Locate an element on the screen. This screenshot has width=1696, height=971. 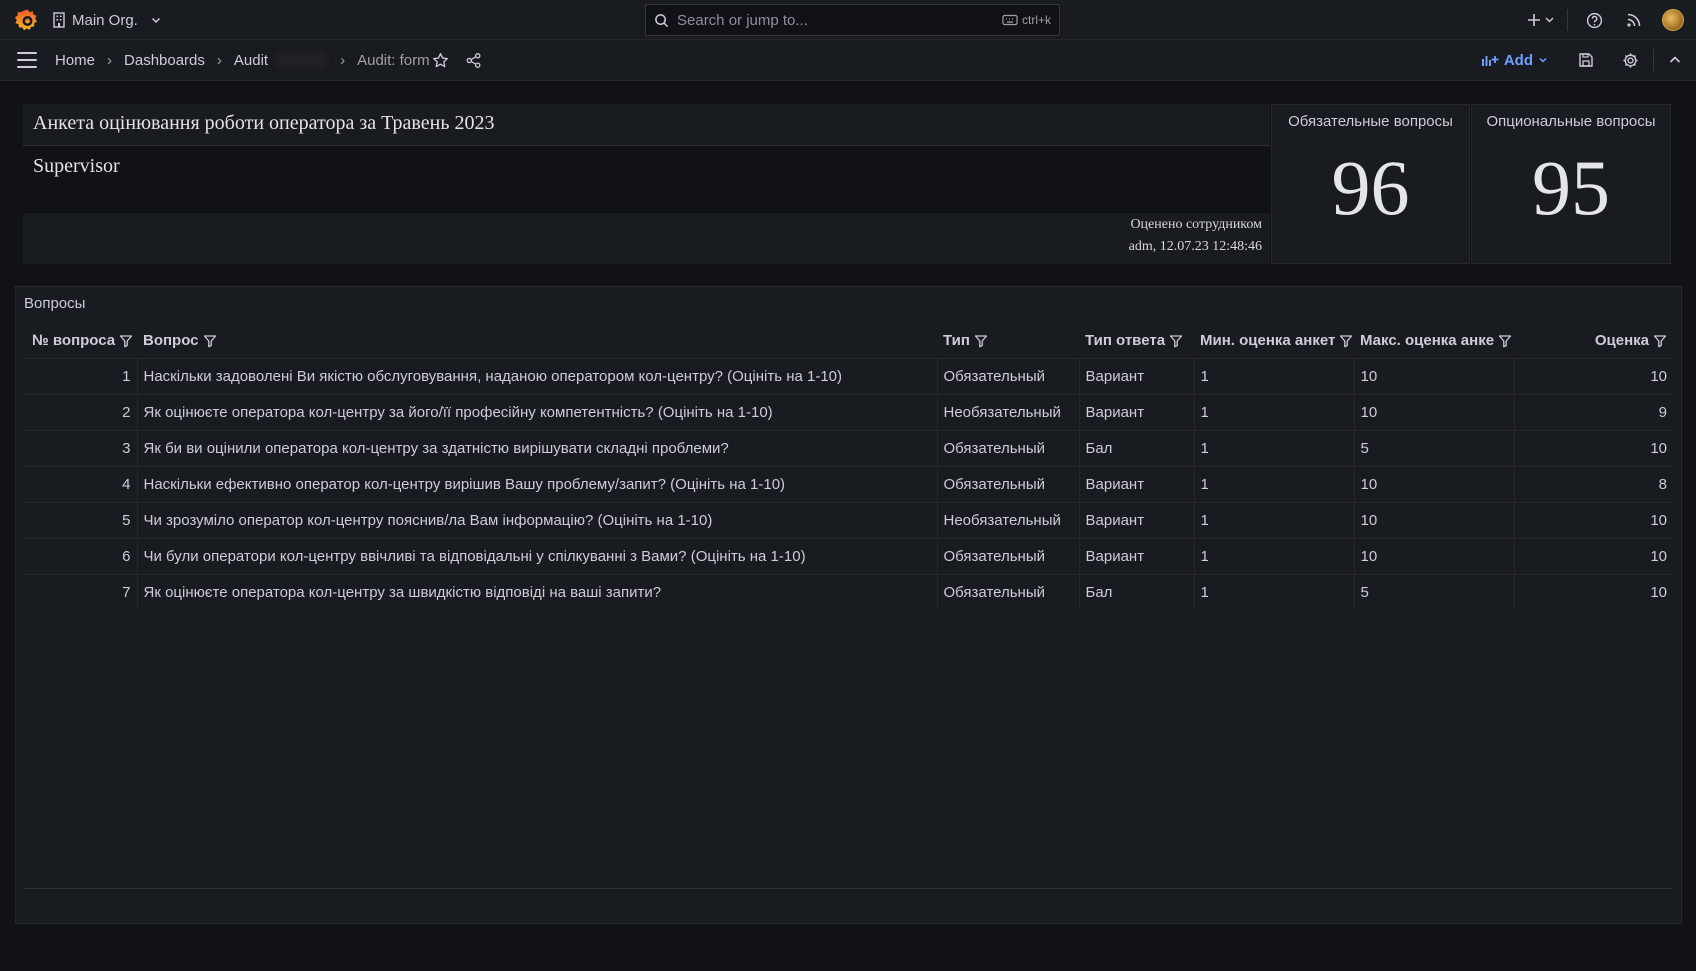
new-menu-button is located at coordinates (1542, 20).